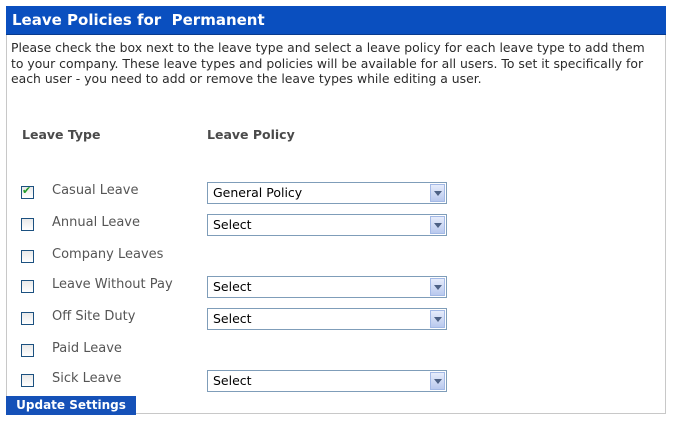 The width and height of the screenshot is (680, 426). Describe the element at coordinates (71, 405) in the screenshot. I see `update-settings-button: Update Settings` at that location.